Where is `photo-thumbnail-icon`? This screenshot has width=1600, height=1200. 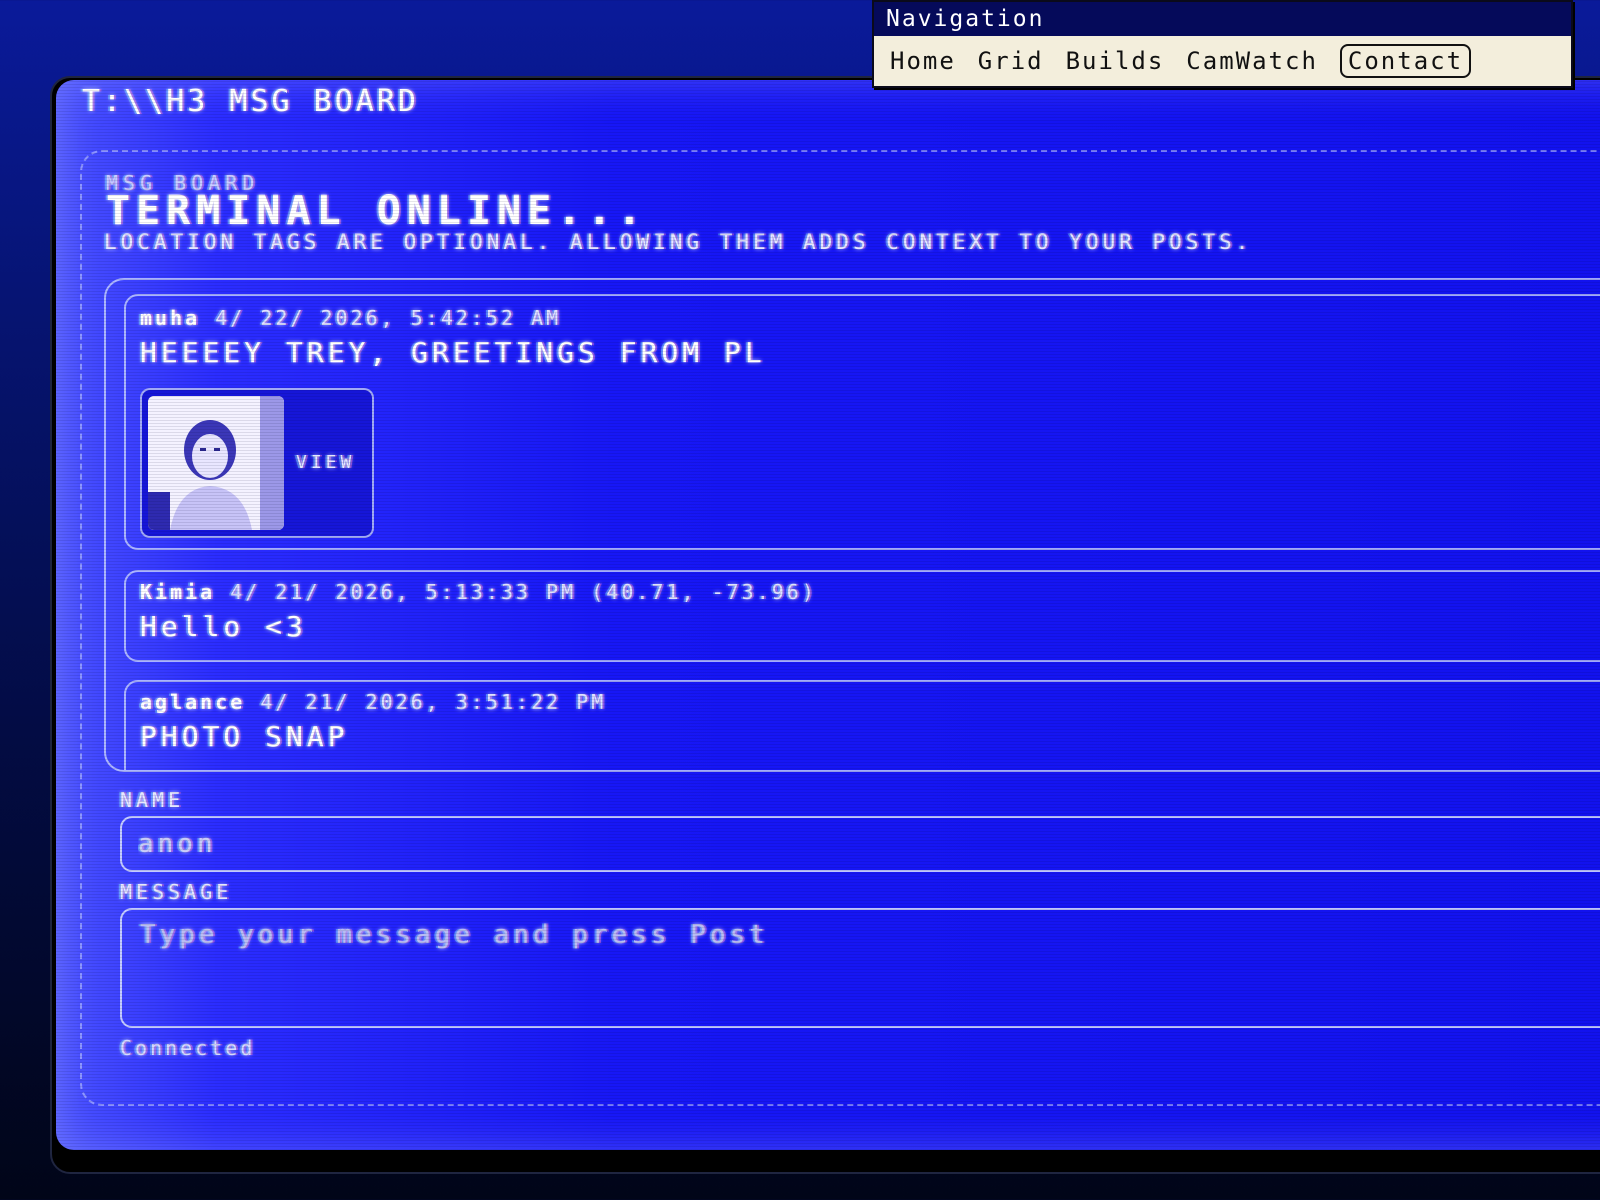
photo-thumbnail-icon is located at coordinates (216, 463).